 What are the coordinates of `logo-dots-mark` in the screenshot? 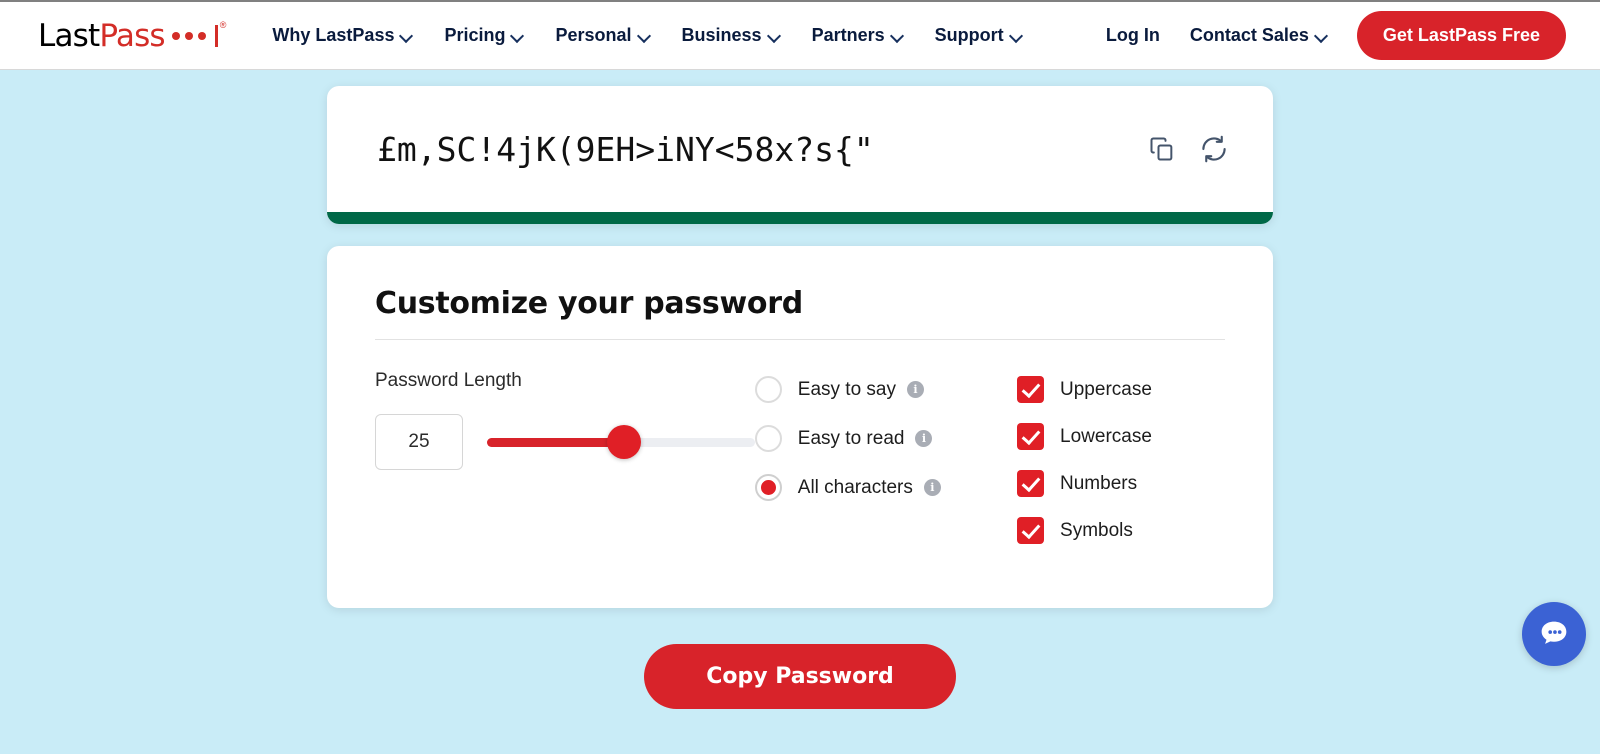 It's located at (194, 35).